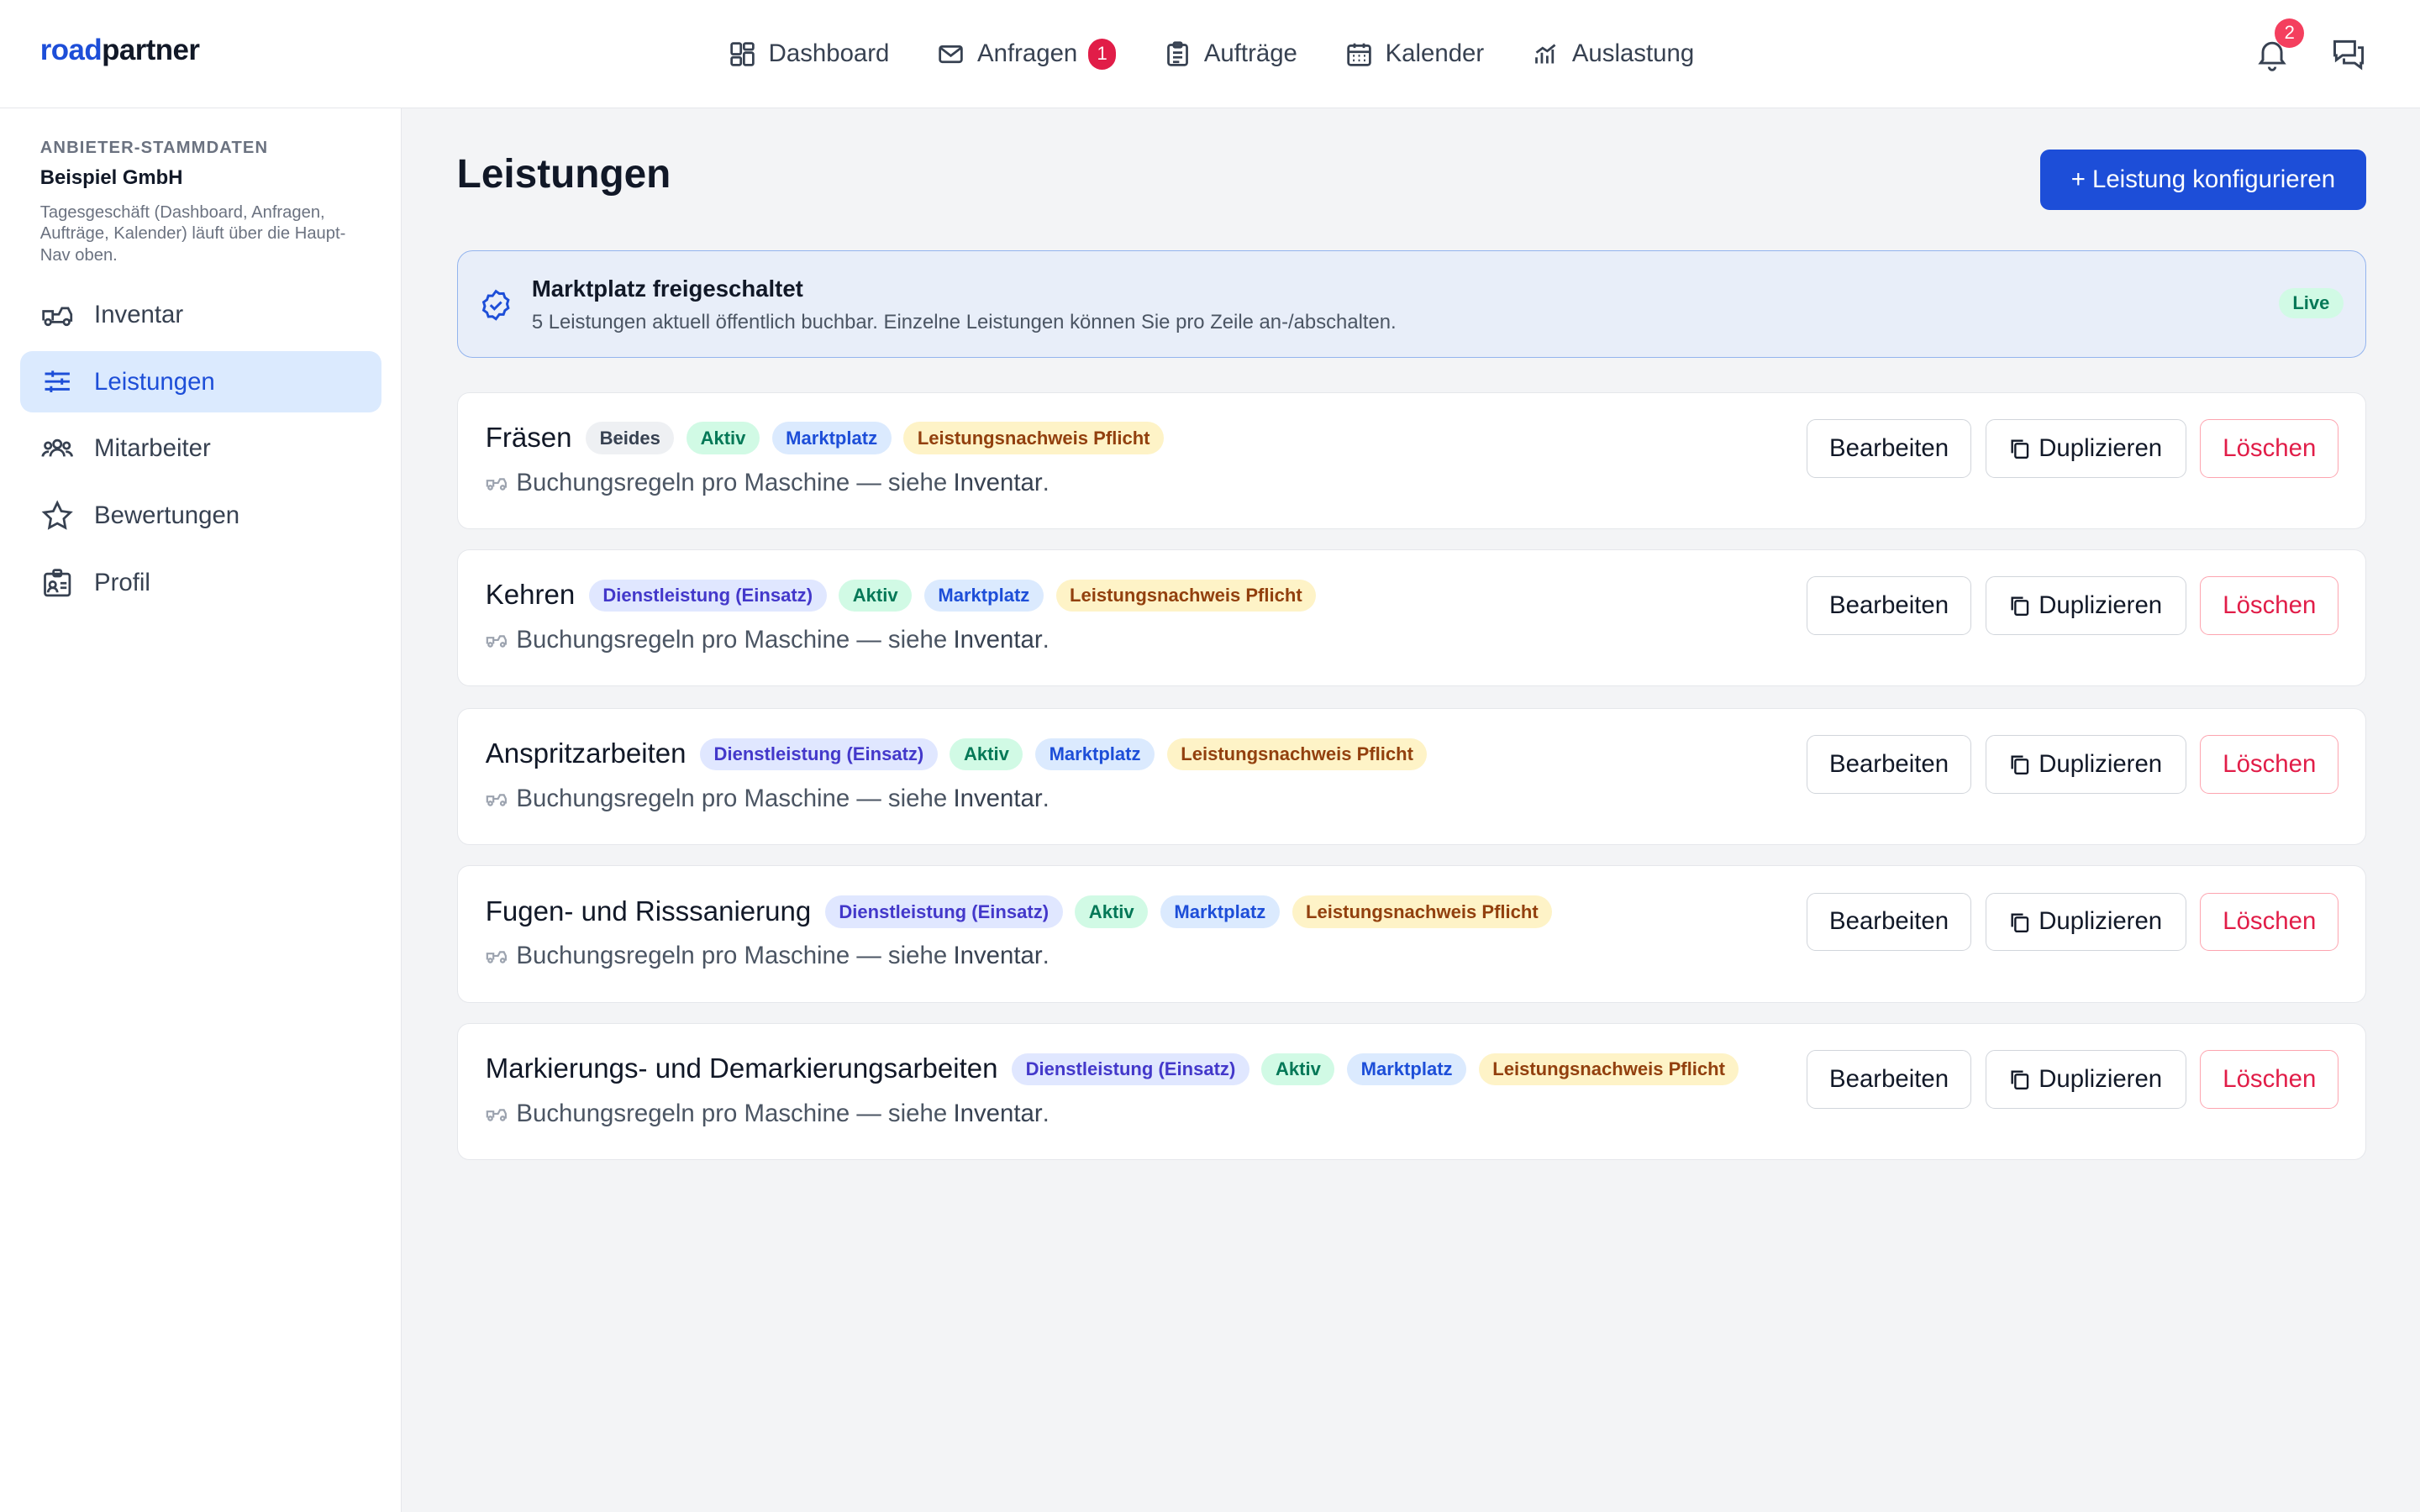  Describe the element at coordinates (154, 381) in the screenshot. I see `sidebar-item-label: Leistungen` at that location.